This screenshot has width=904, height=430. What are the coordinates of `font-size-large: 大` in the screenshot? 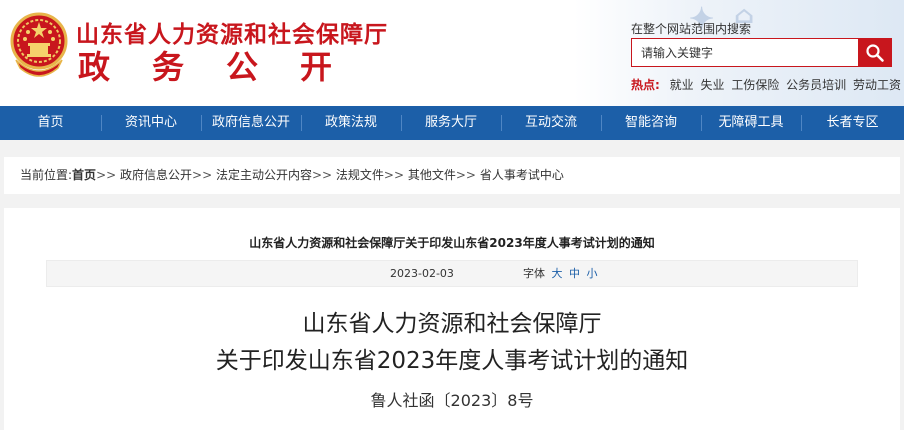 It's located at (557, 273).